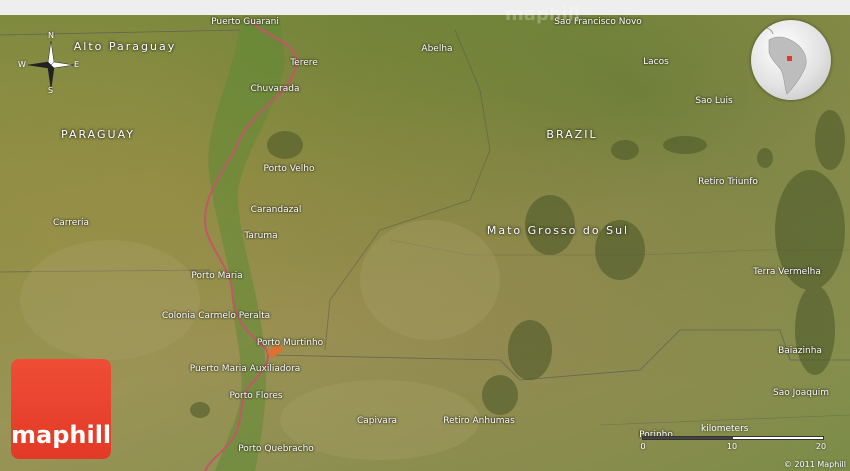 This screenshot has width=850, height=471. I want to click on place-sao-joaquim: Sao Joaquim, so click(801, 393).